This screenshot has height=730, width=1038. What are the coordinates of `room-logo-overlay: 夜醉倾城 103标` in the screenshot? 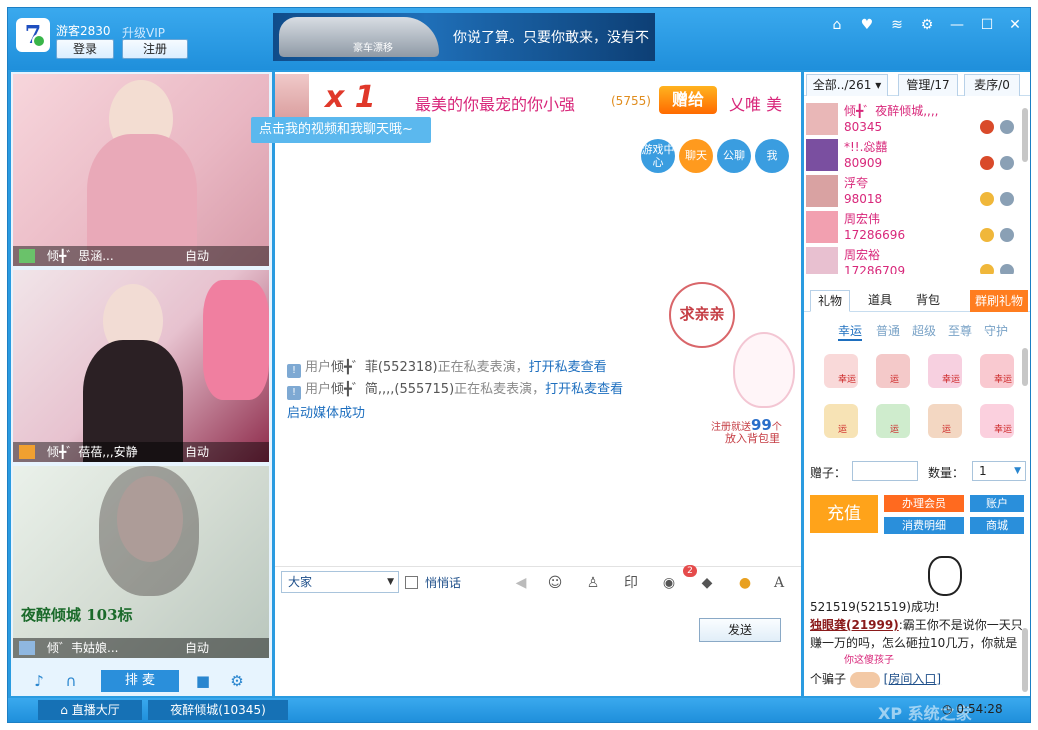 It's located at (77, 615).